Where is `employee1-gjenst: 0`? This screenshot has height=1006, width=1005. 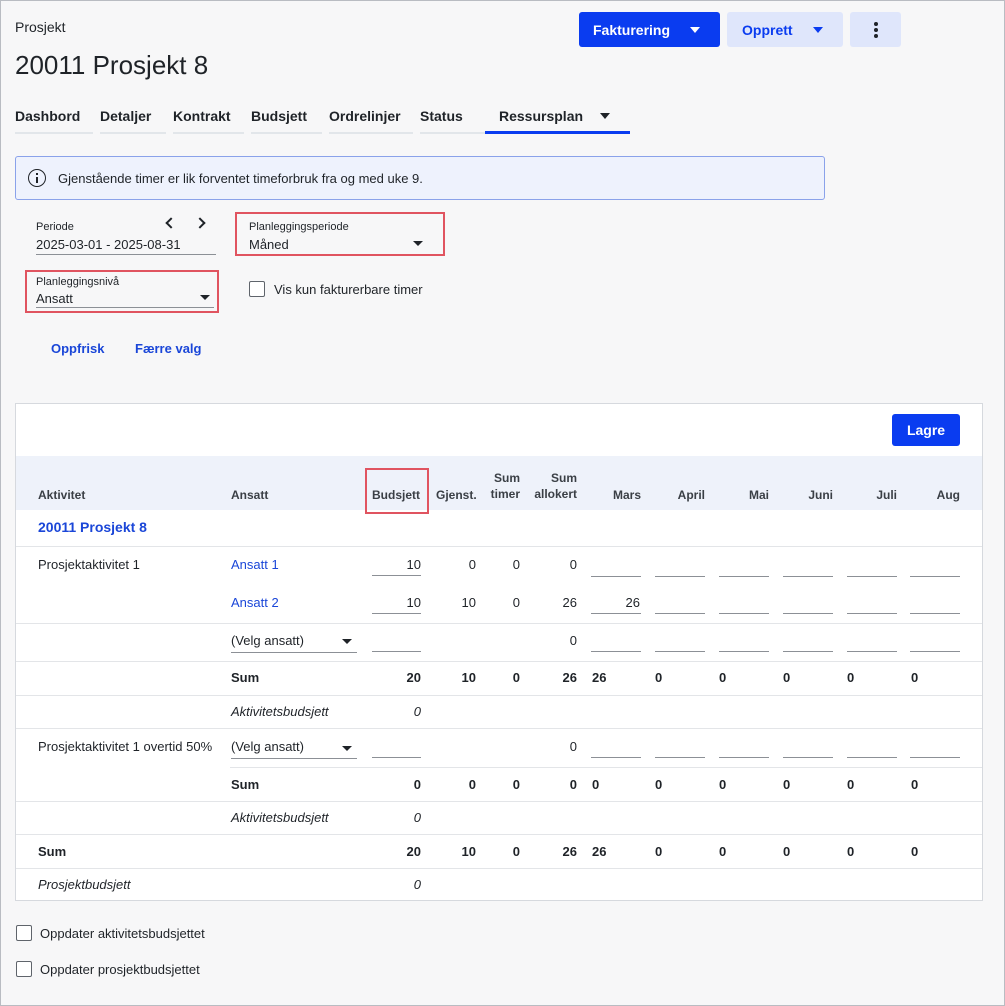 employee1-gjenst: 0 is located at coordinates (472, 564).